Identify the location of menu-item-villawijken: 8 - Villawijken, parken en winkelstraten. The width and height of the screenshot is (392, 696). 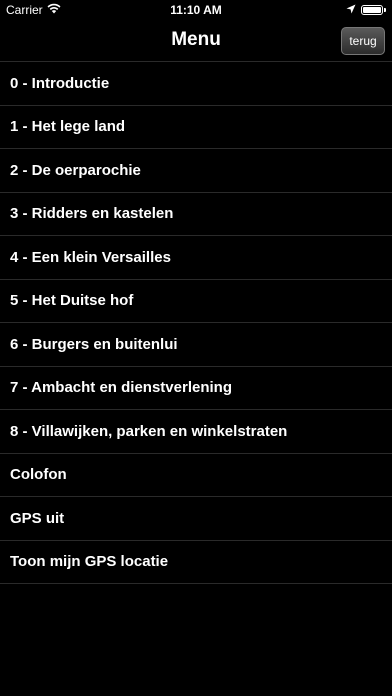
(196, 432).